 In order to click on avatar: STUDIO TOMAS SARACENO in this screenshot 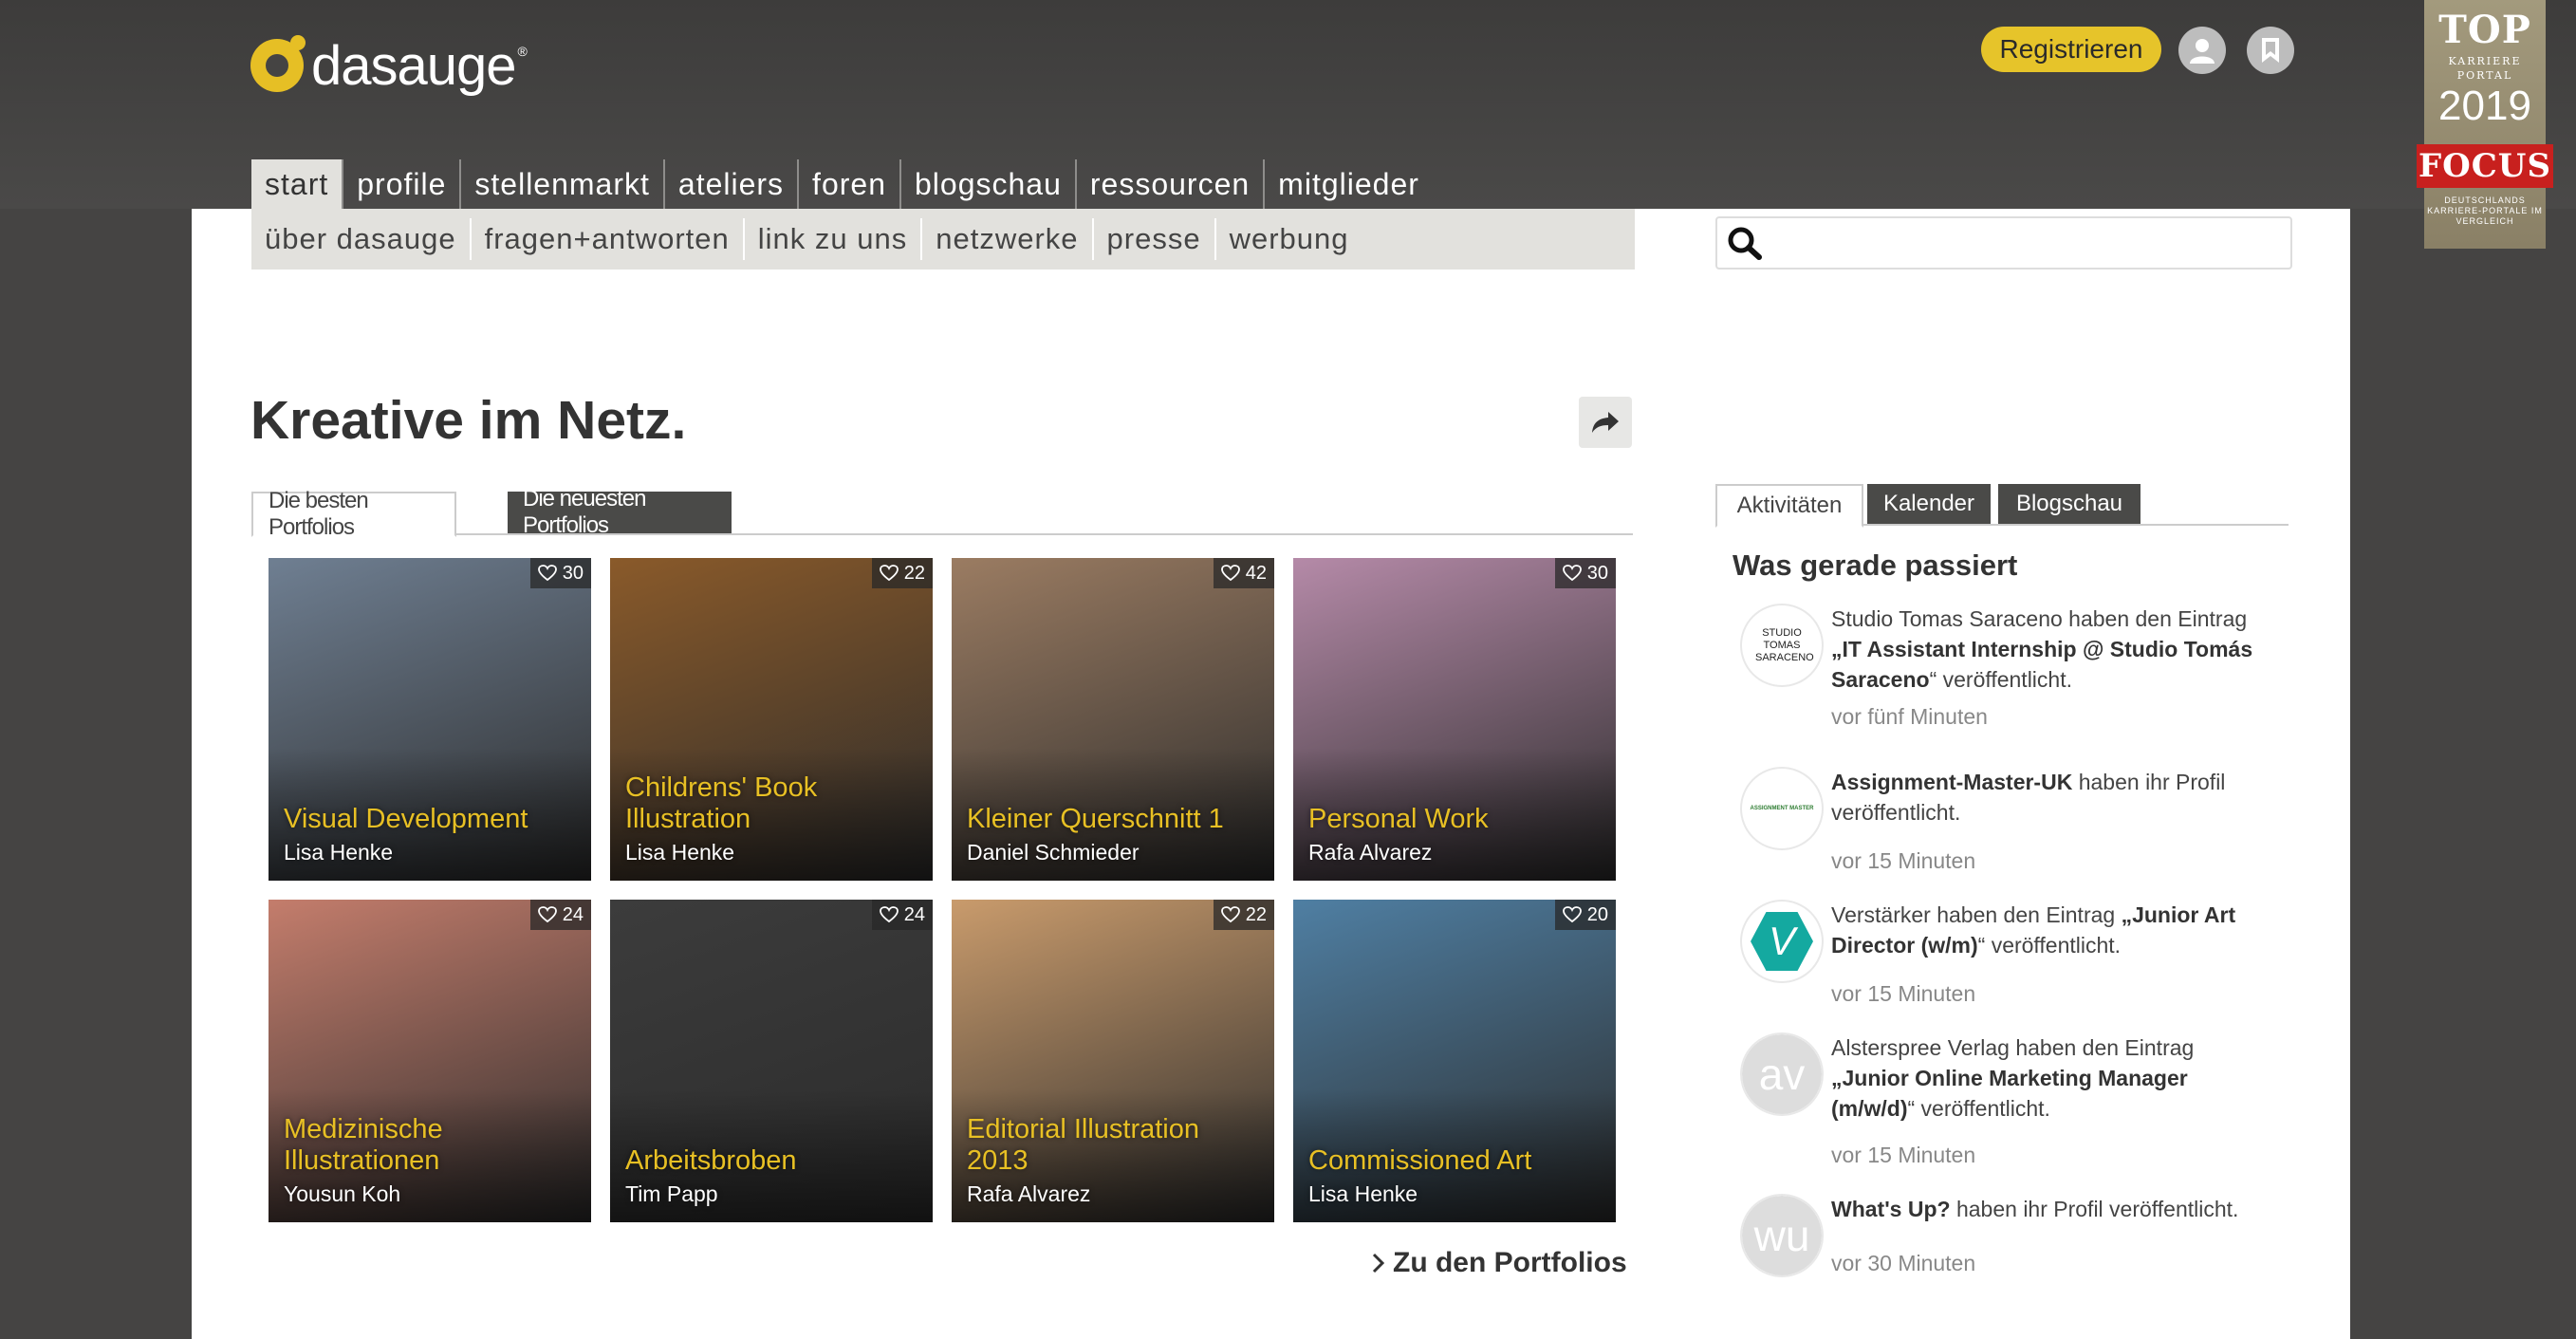, I will do `click(1782, 646)`.